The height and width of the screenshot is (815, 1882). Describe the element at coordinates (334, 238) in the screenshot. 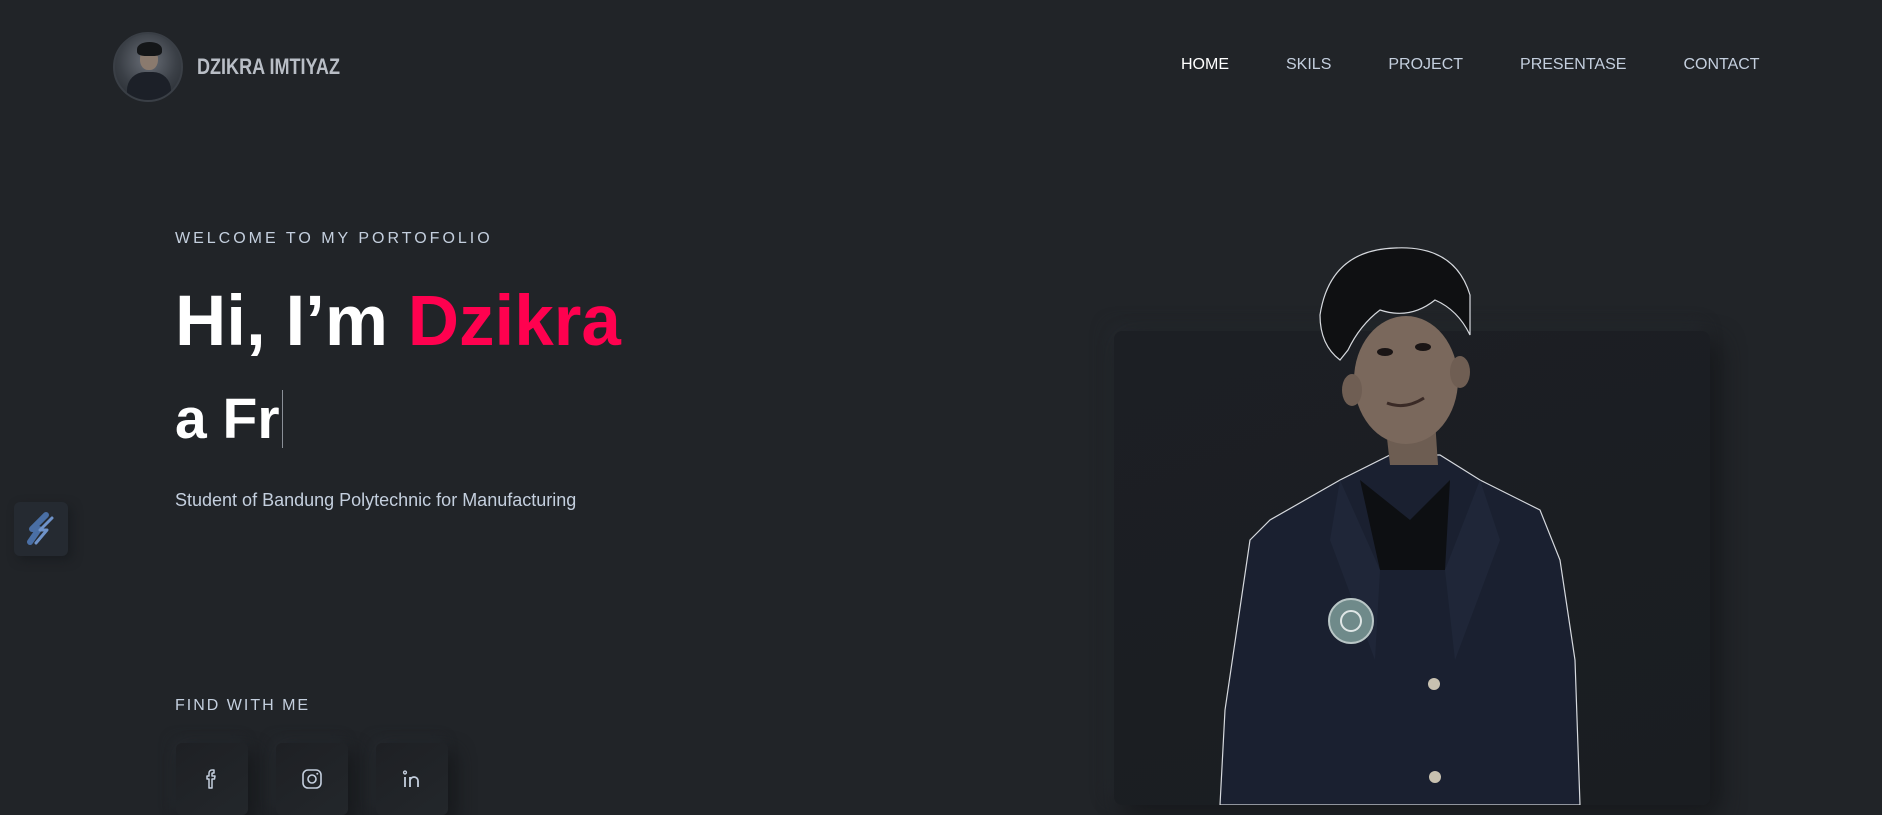

I see `welcome-text: WELCOME TO MY PORTOFOLIO` at that location.